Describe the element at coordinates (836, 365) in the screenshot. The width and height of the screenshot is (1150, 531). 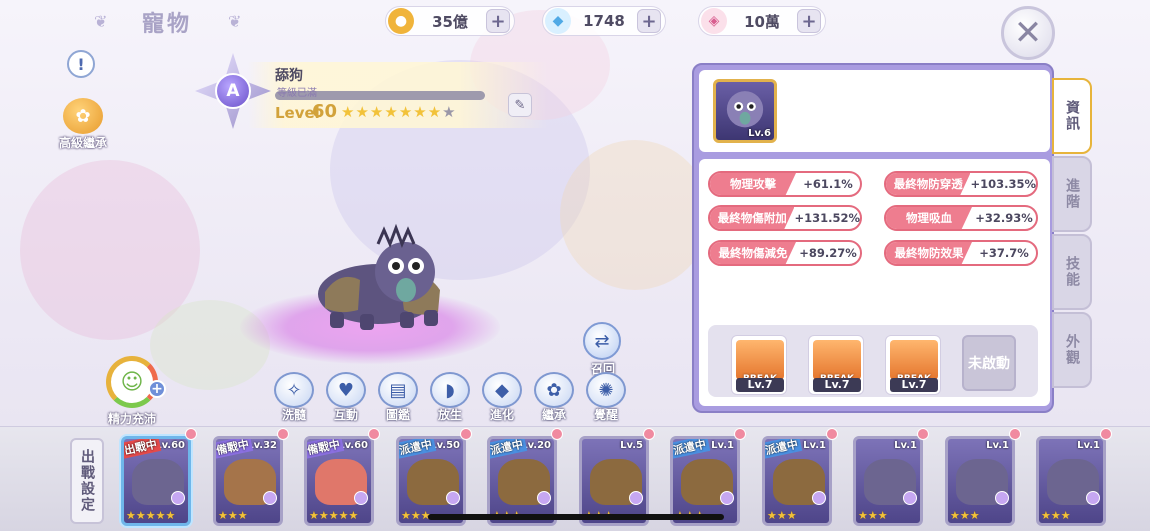
I see `break-skill-2: BREAK Lv.7` at that location.